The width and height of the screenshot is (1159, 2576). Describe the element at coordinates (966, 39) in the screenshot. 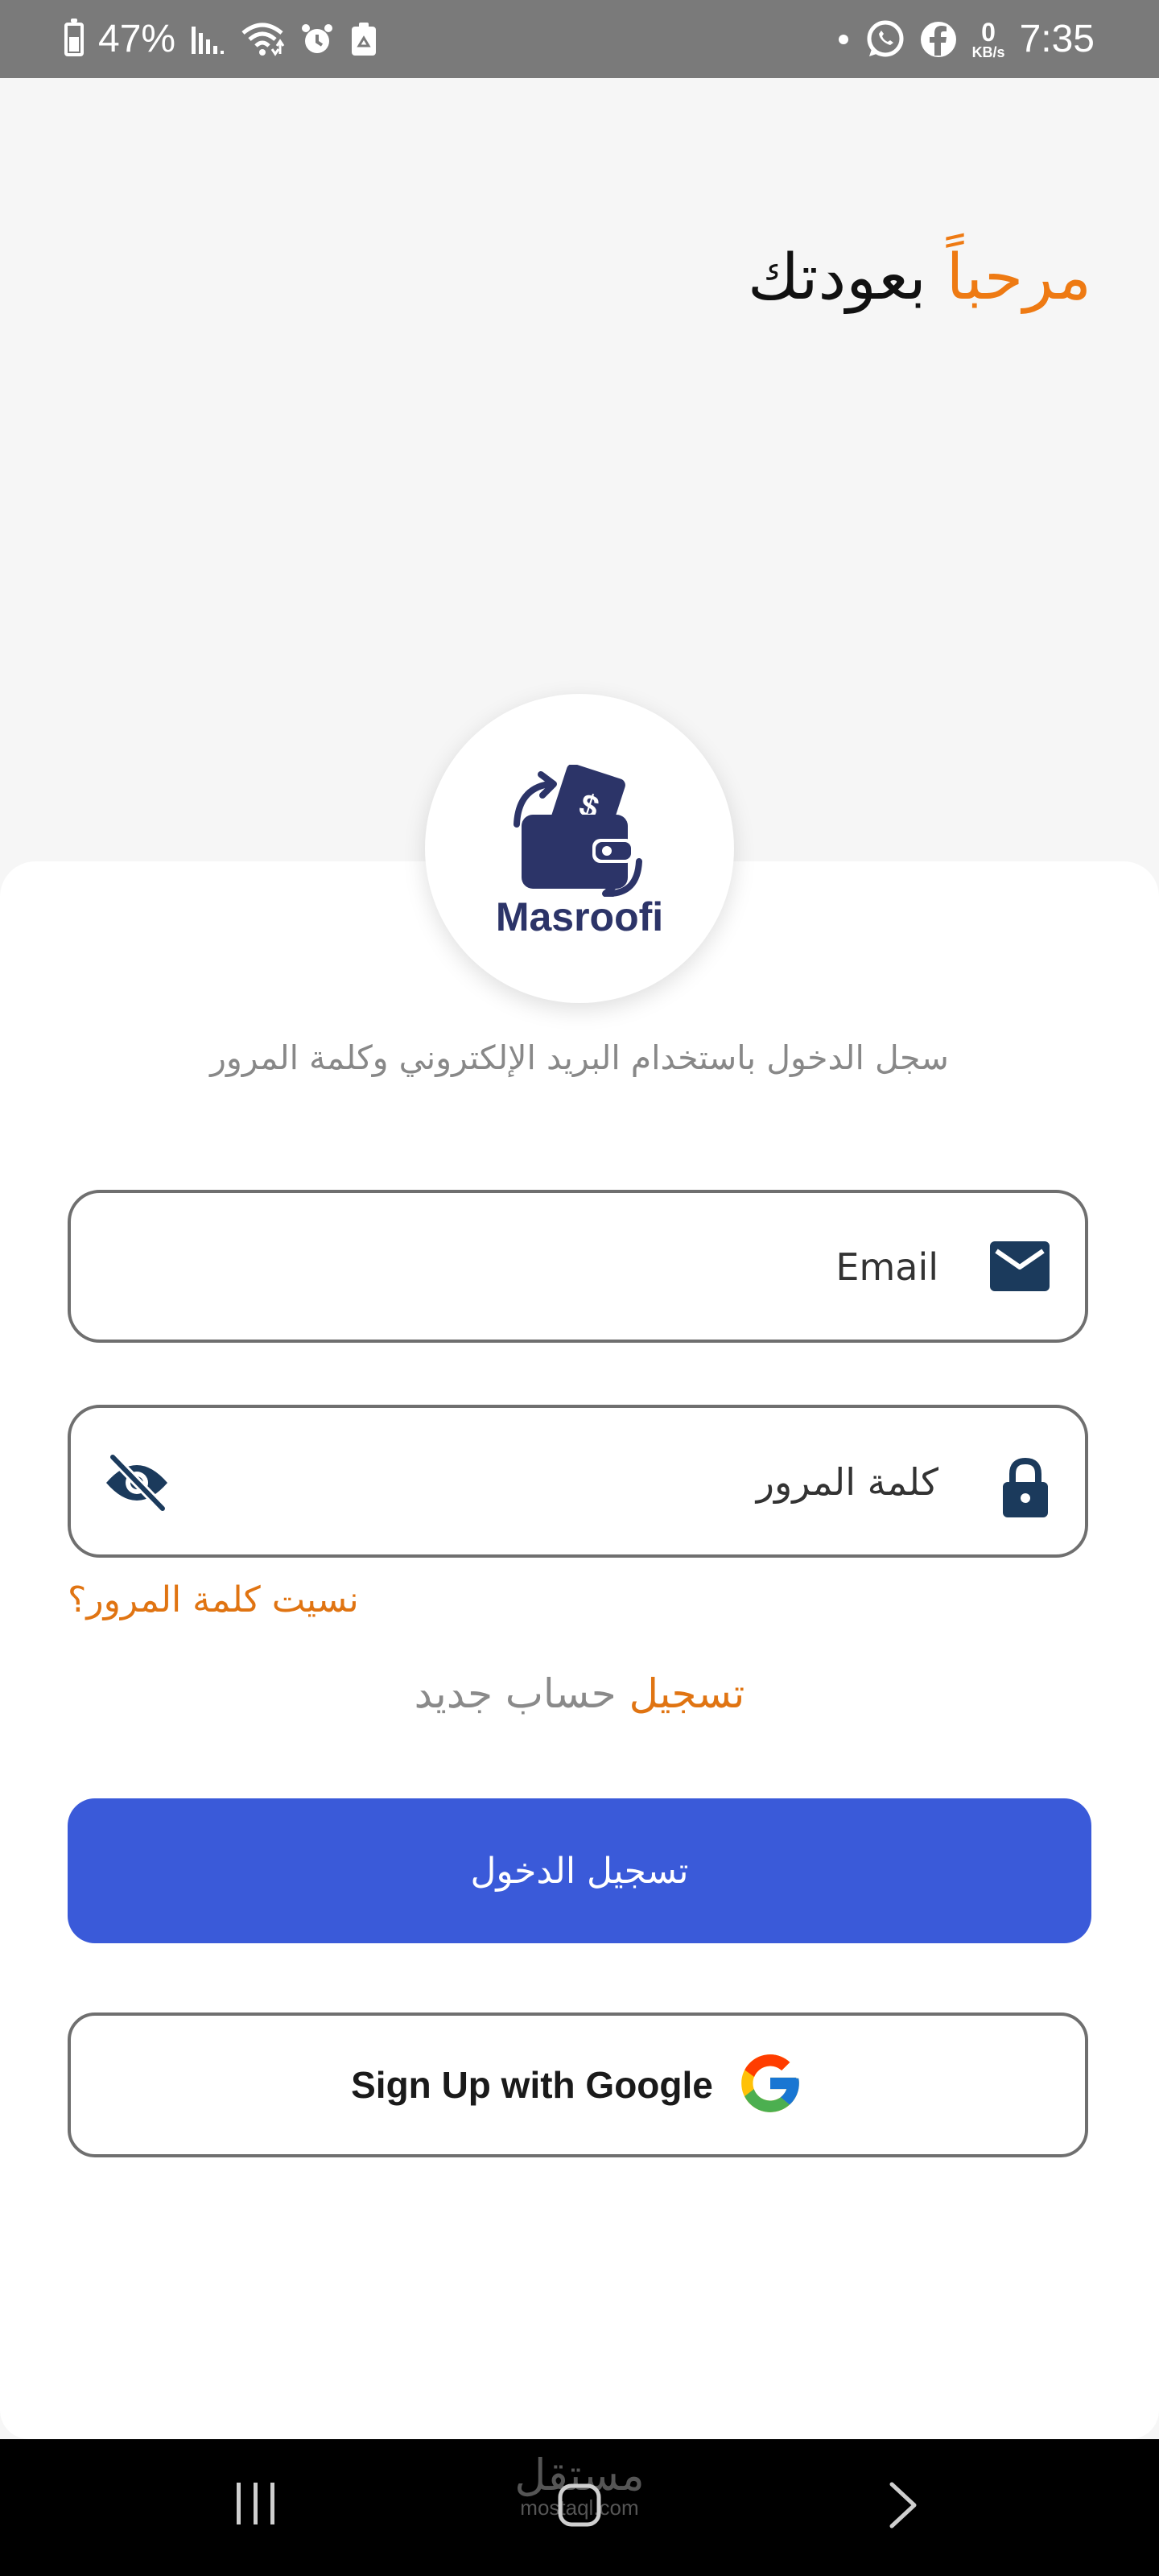

I see `status-bar-right: 0 KB/s 7:35` at that location.